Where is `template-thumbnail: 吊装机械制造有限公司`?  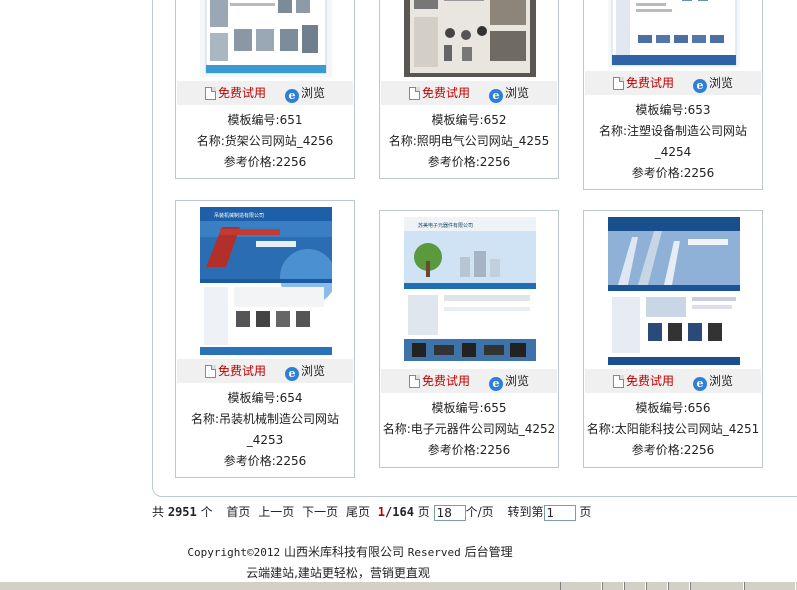 template-thumbnail: 吊装机械制造有限公司 is located at coordinates (266, 281).